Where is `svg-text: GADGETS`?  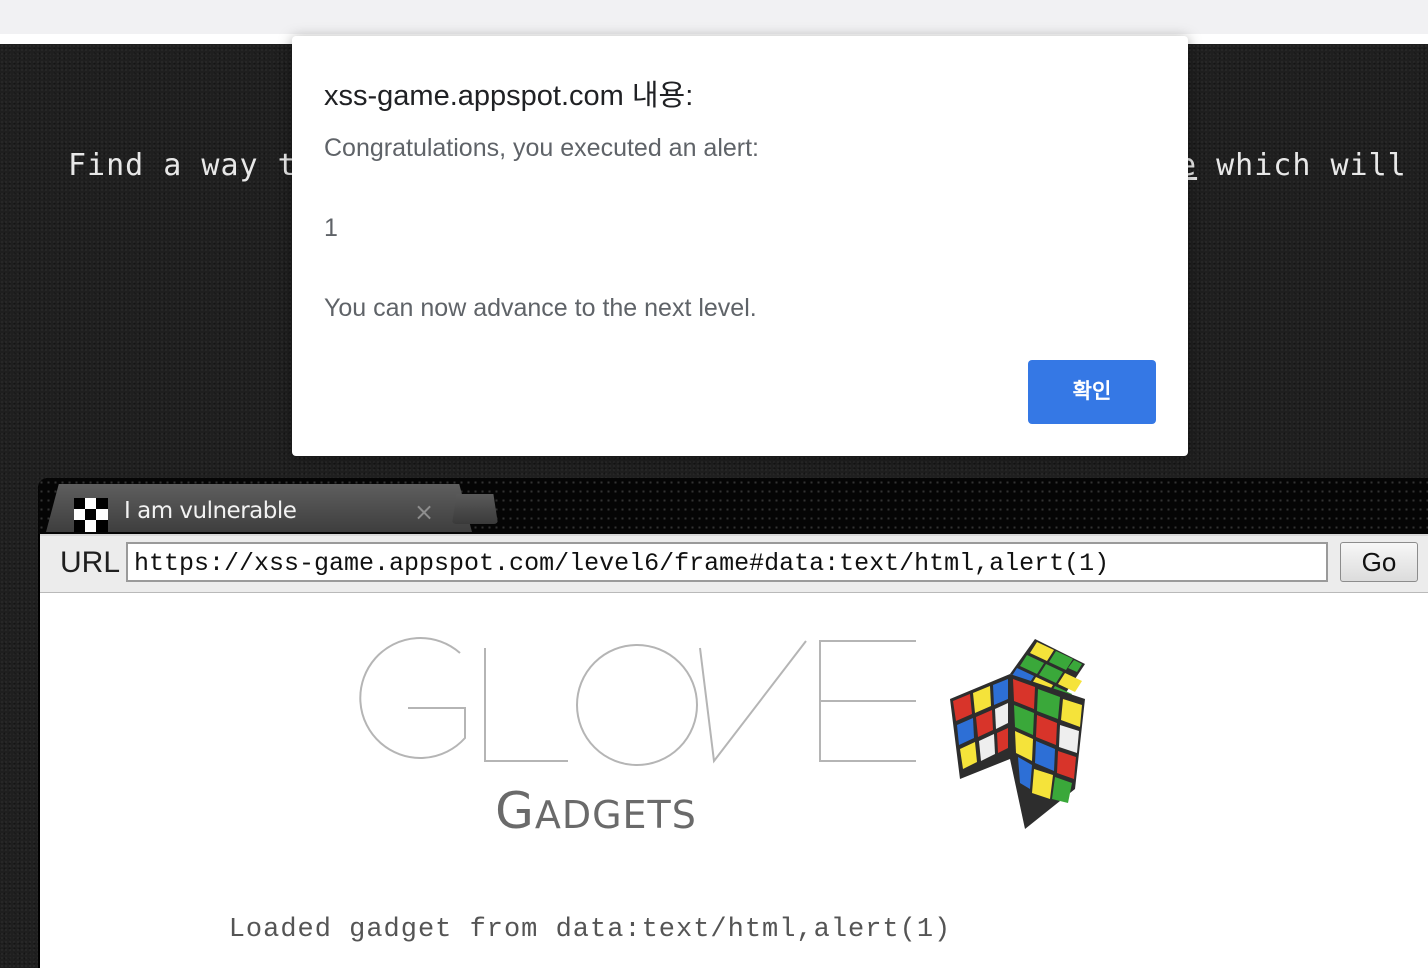 svg-text: GADGETS is located at coordinates (596, 811).